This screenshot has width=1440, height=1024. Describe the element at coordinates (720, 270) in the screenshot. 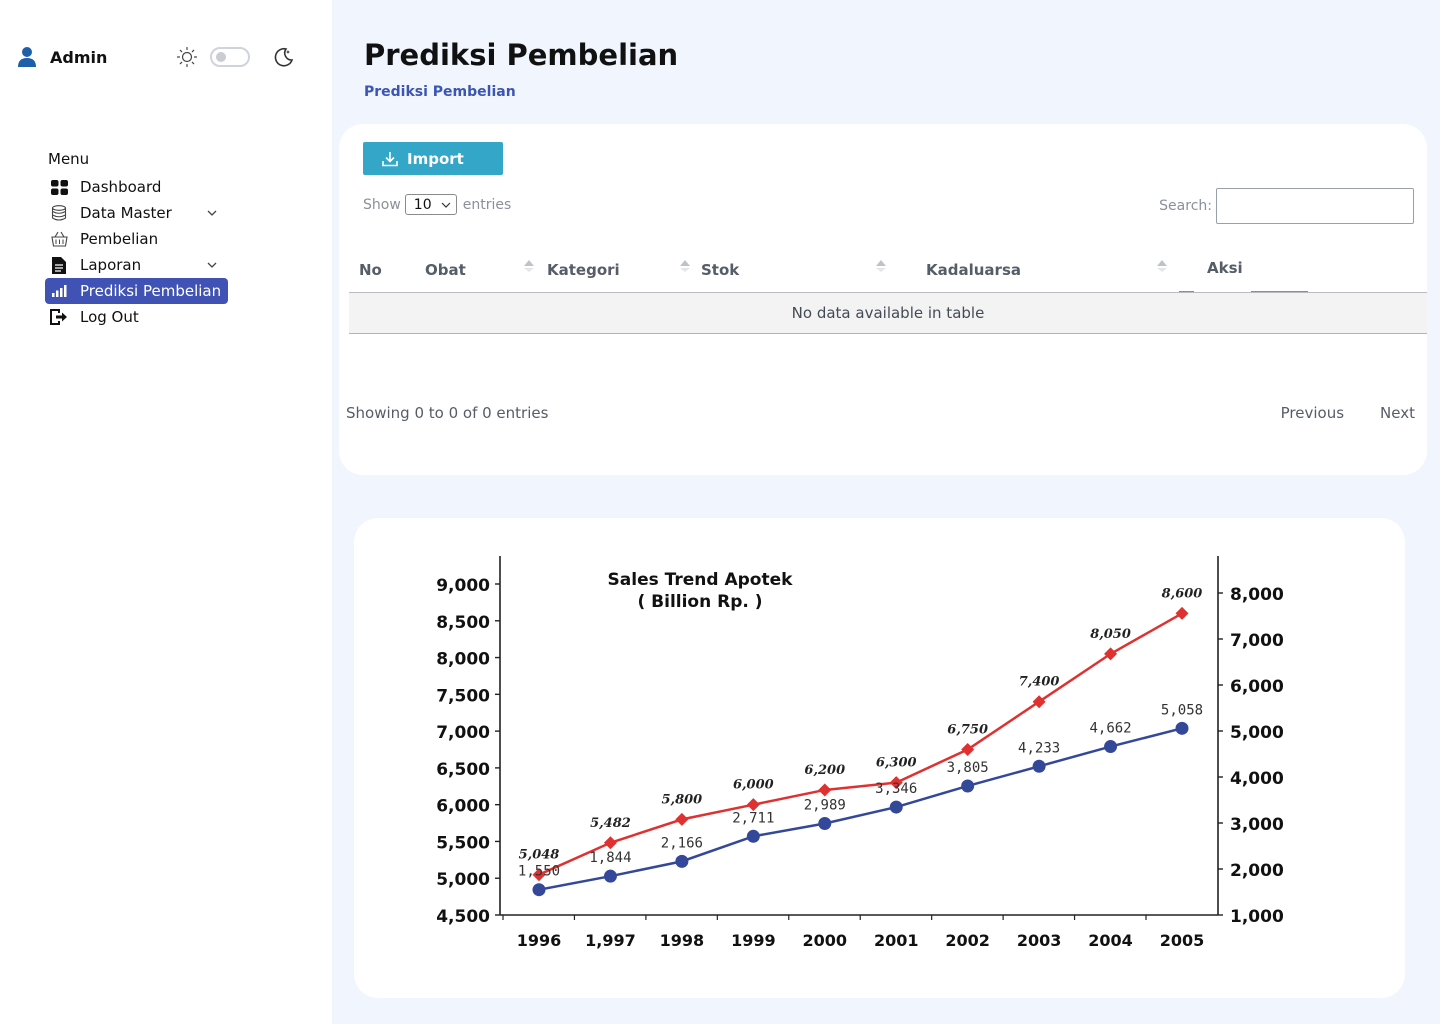

I see `column-header-stok: Stok` at that location.